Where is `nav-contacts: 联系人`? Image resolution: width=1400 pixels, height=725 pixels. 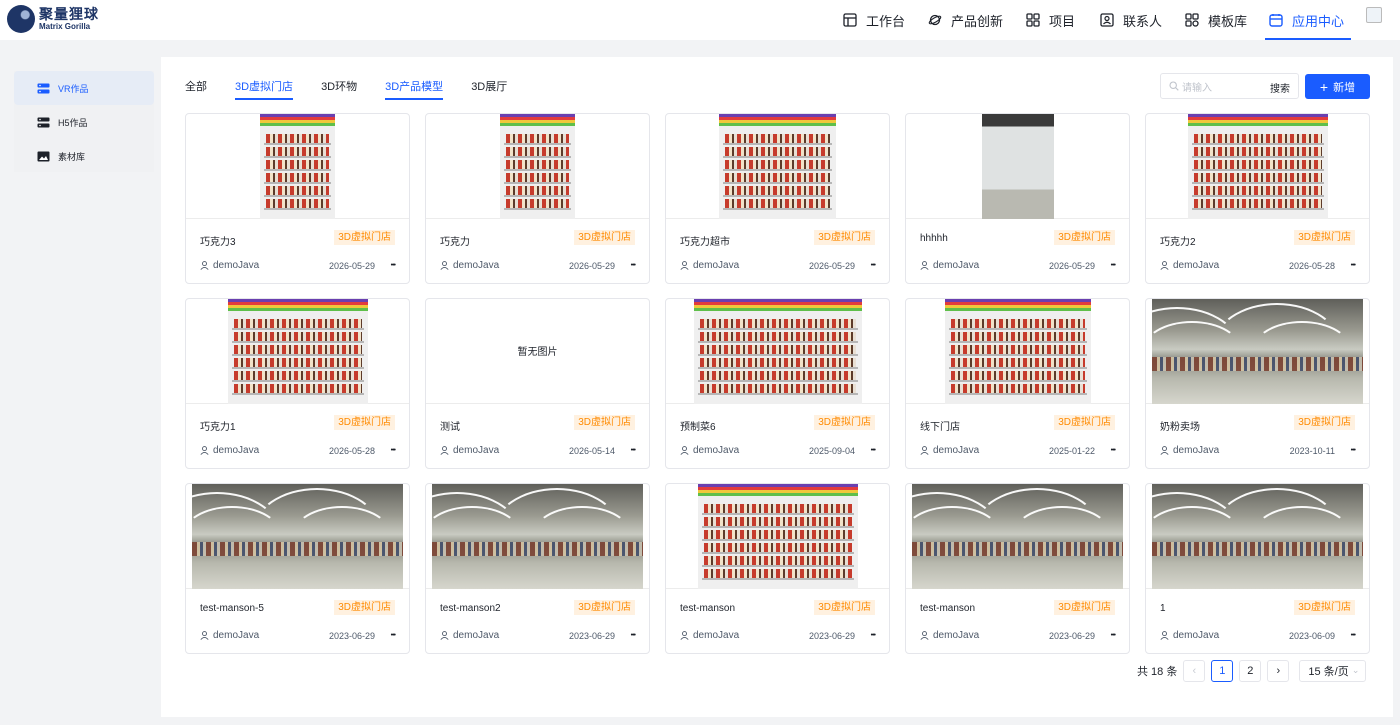 nav-contacts: 联系人 is located at coordinates (1131, 20).